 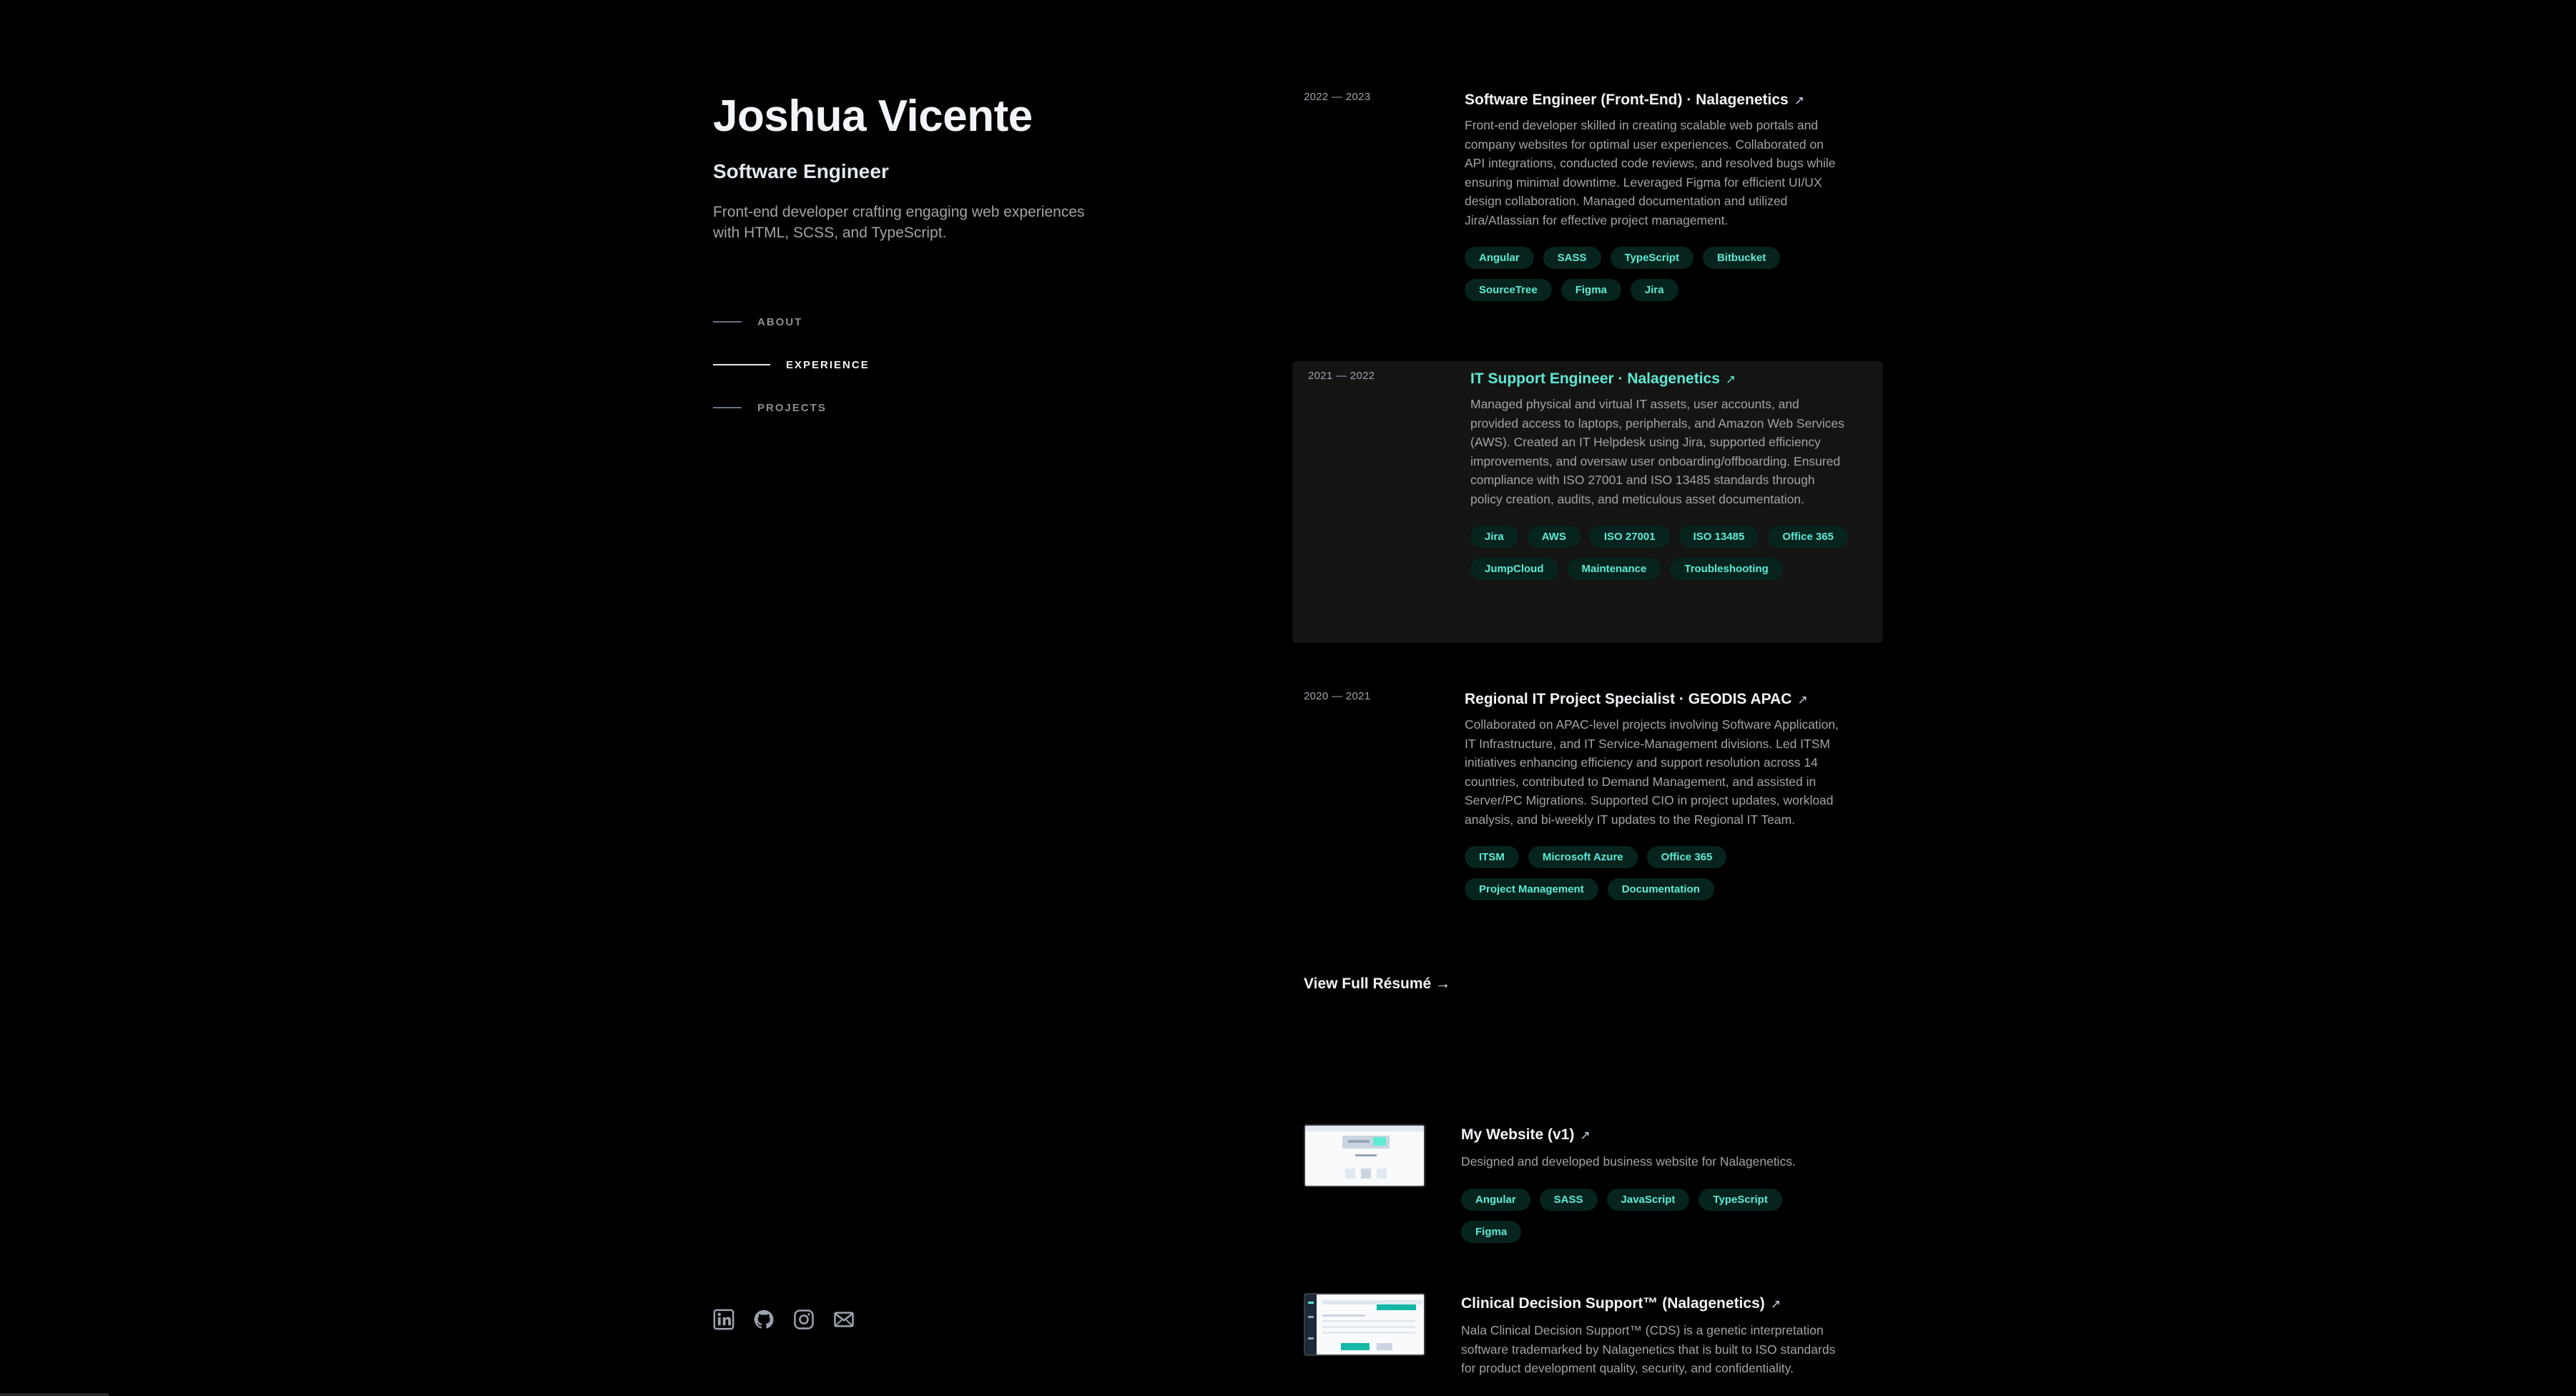 What do you see at coordinates (1595, 379) in the screenshot?
I see `experience-title: IT Support Engineer · Nalagenetics` at bounding box center [1595, 379].